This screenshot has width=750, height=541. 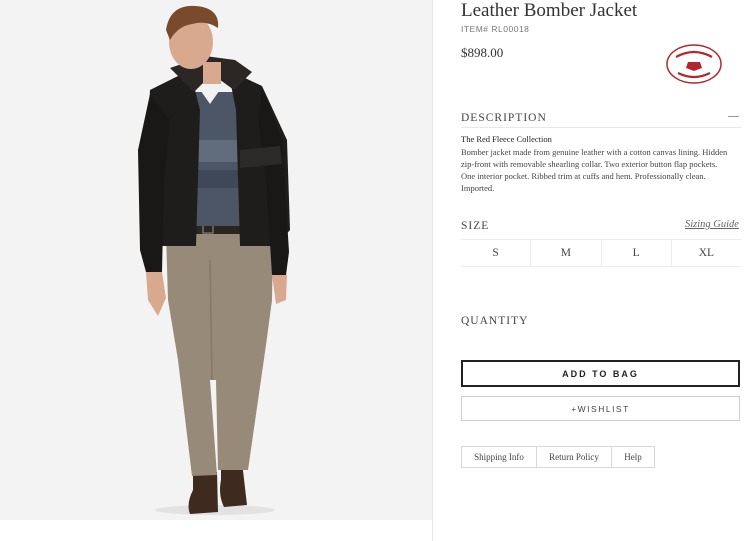 What do you see at coordinates (694, 64) in the screenshot?
I see `brand-logo` at bounding box center [694, 64].